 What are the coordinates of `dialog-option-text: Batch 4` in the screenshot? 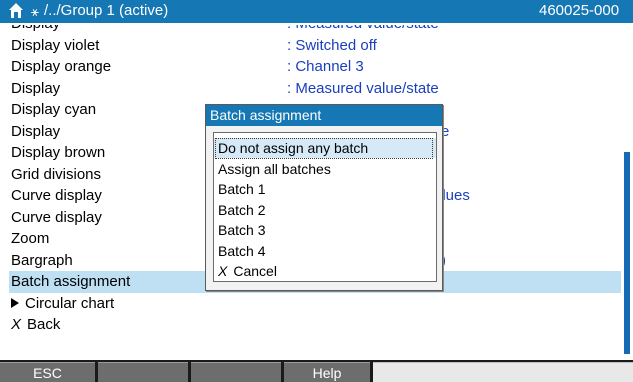 It's located at (242, 250).